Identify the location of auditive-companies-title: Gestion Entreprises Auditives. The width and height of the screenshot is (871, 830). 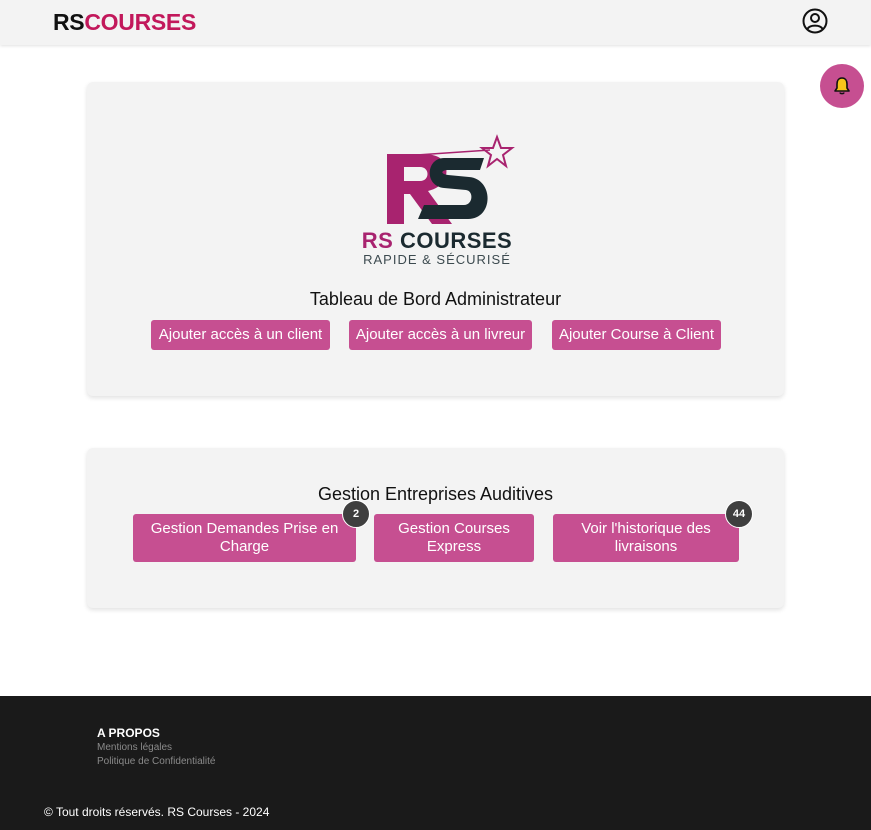
(435, 494).